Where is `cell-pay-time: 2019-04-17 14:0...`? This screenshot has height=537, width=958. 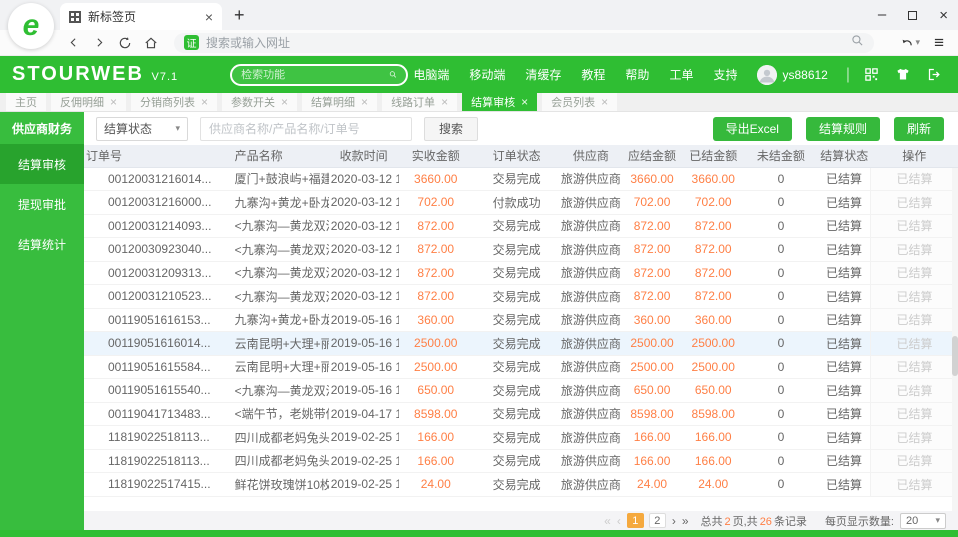 cell-pay-time: 2019-04-17 14:0... is located at coordinates (363, 414).